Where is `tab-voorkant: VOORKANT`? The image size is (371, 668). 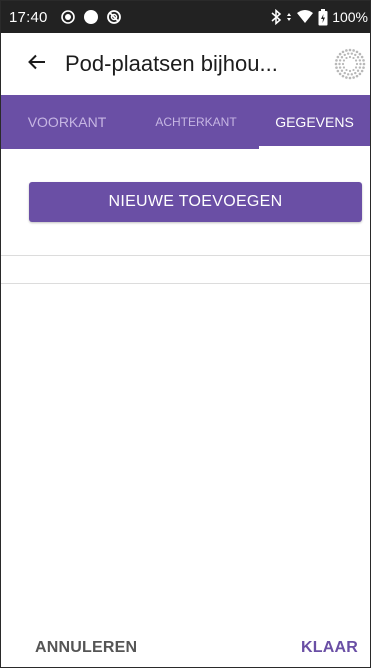
tab-voorkant: VOORKANT is located at coordinates (67, 122).